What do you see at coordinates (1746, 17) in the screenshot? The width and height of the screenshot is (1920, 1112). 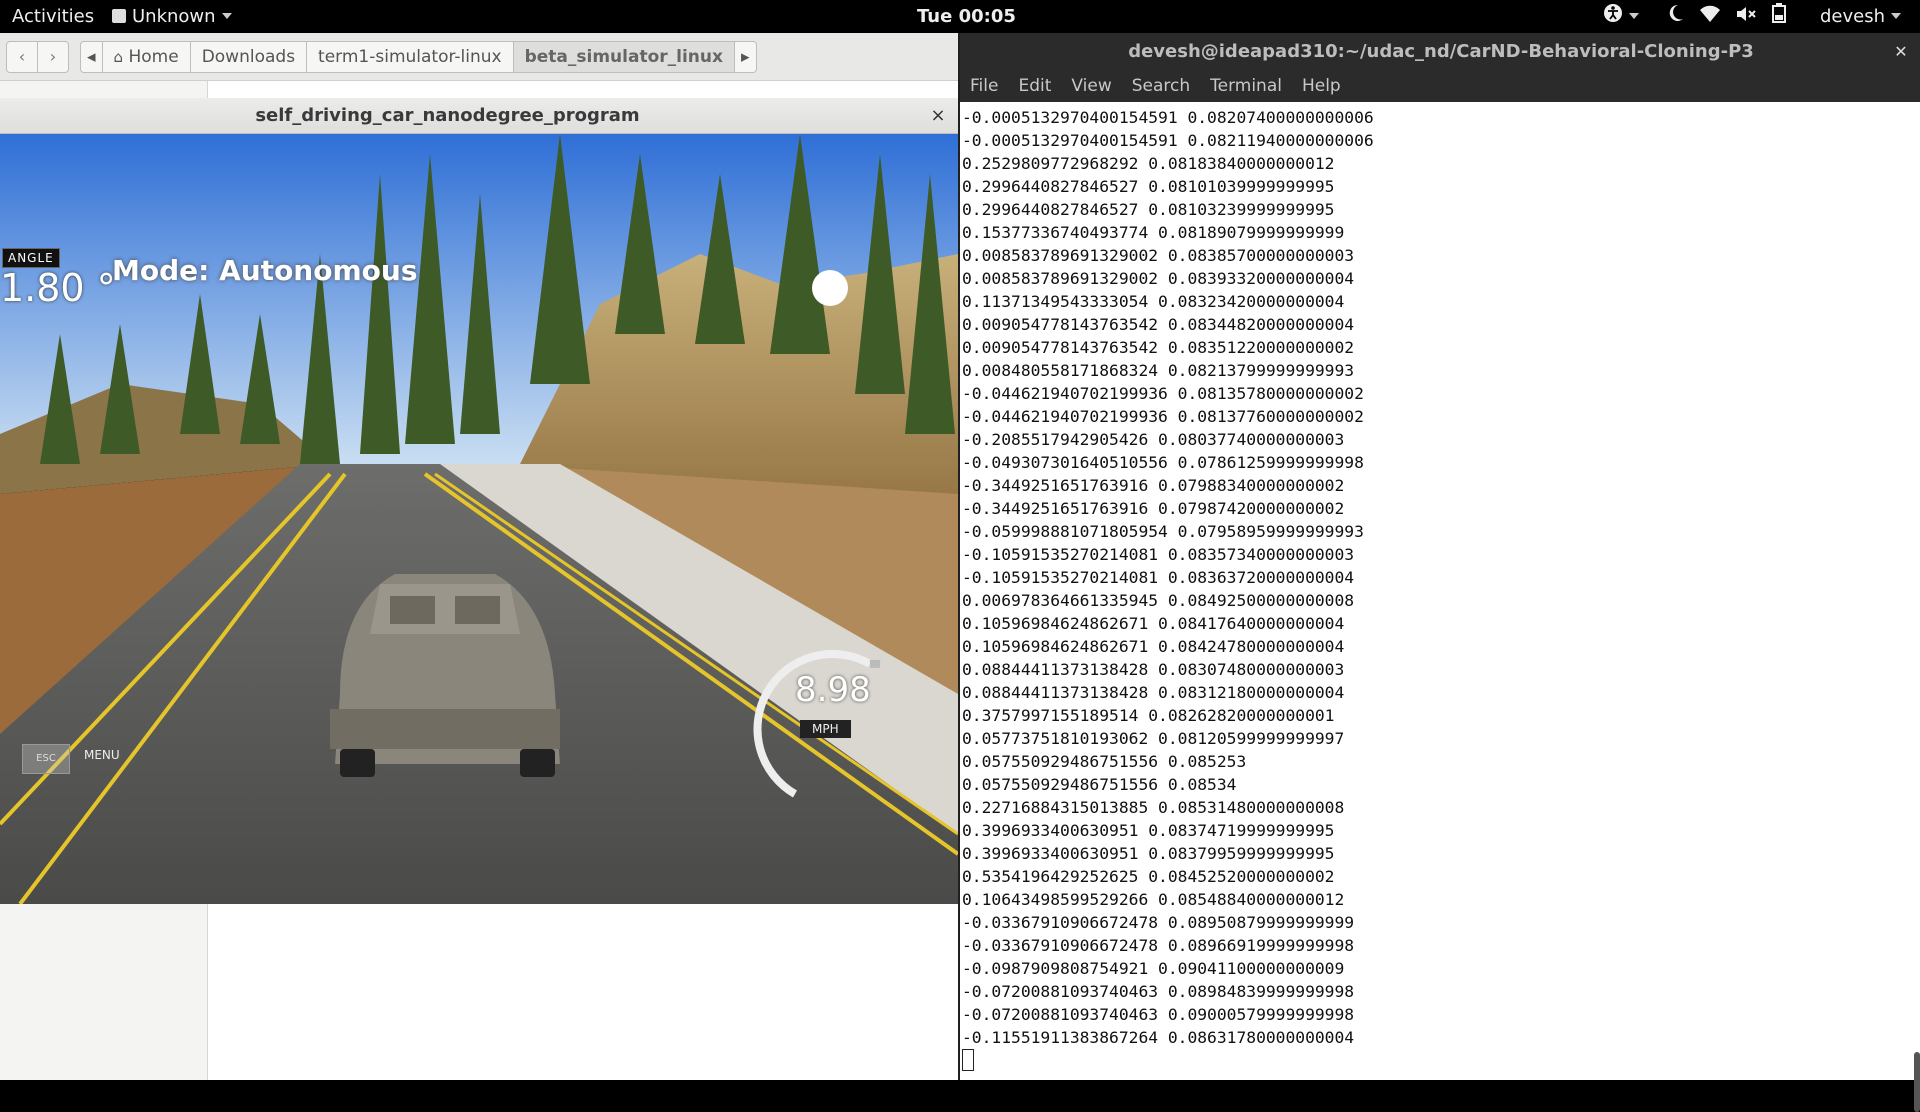 I see `volume-muted-icon` at bounding box center [1746, 17].